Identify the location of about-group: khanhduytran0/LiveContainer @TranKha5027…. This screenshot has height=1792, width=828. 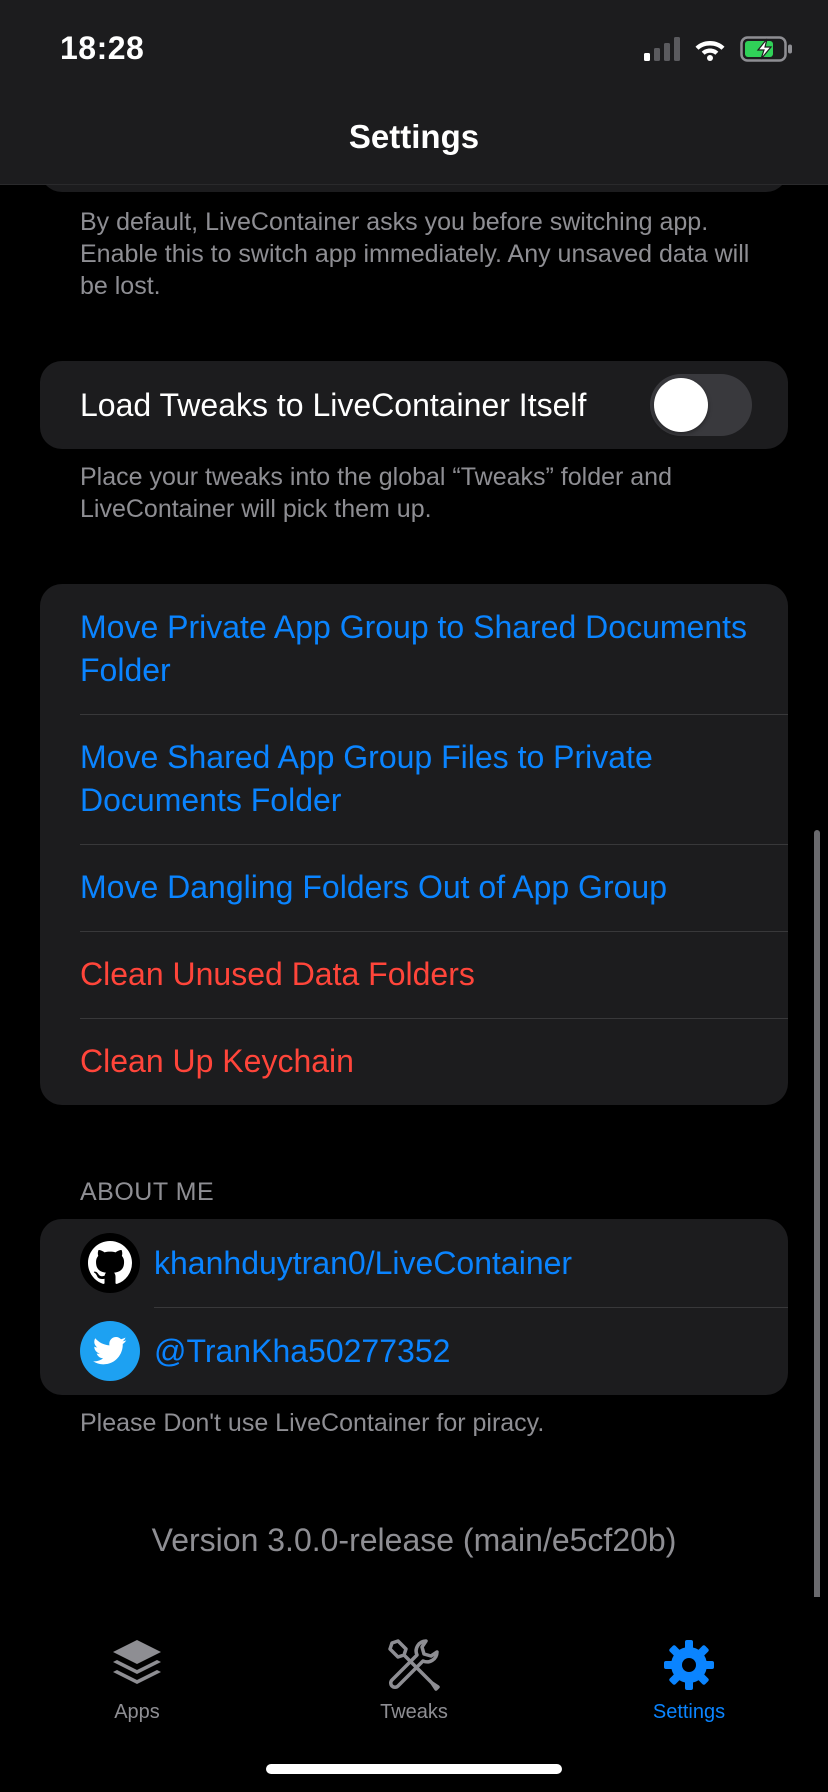
(414, 1307).